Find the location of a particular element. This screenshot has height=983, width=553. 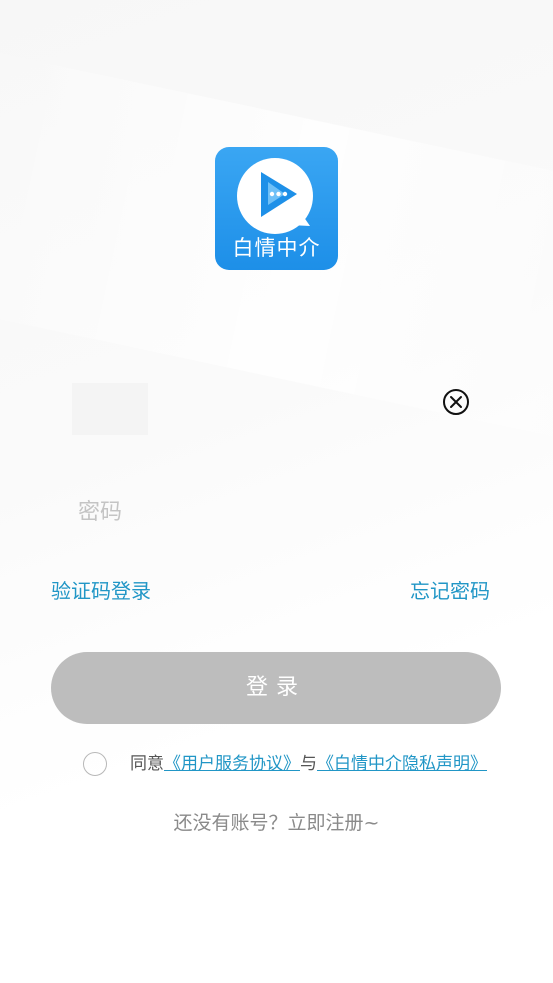

app-logo-text: 白情中介 is located at coordinates (276, 248).